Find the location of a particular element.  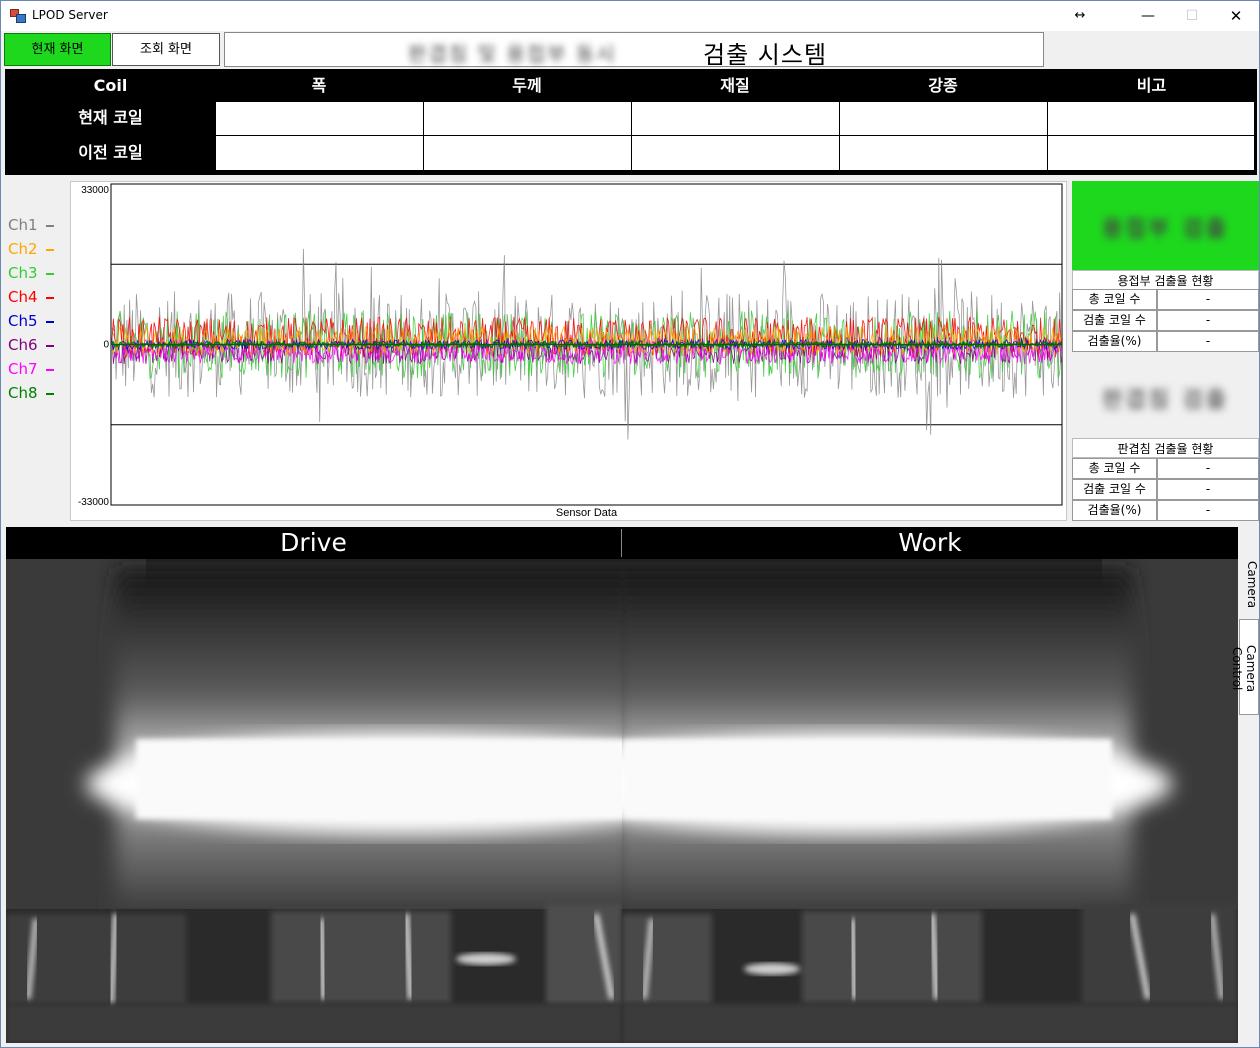

legend-item-ch7: Ch7 is located at coordinates (38, 372).